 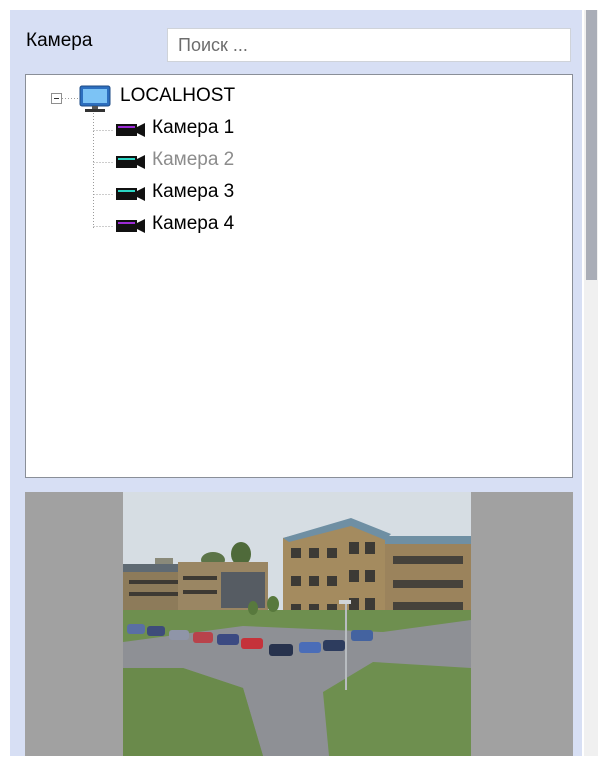 I want to click on tree-node-camera-1: Камера 1, so click(x=193, y=128).